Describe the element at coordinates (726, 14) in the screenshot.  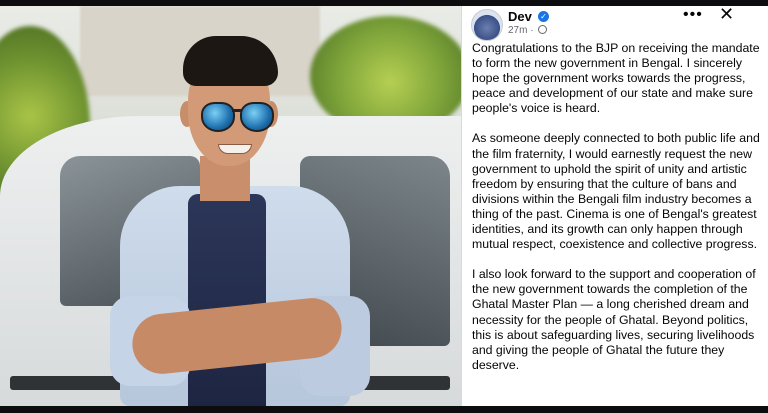
I see `close-icon: ✕` at that location.